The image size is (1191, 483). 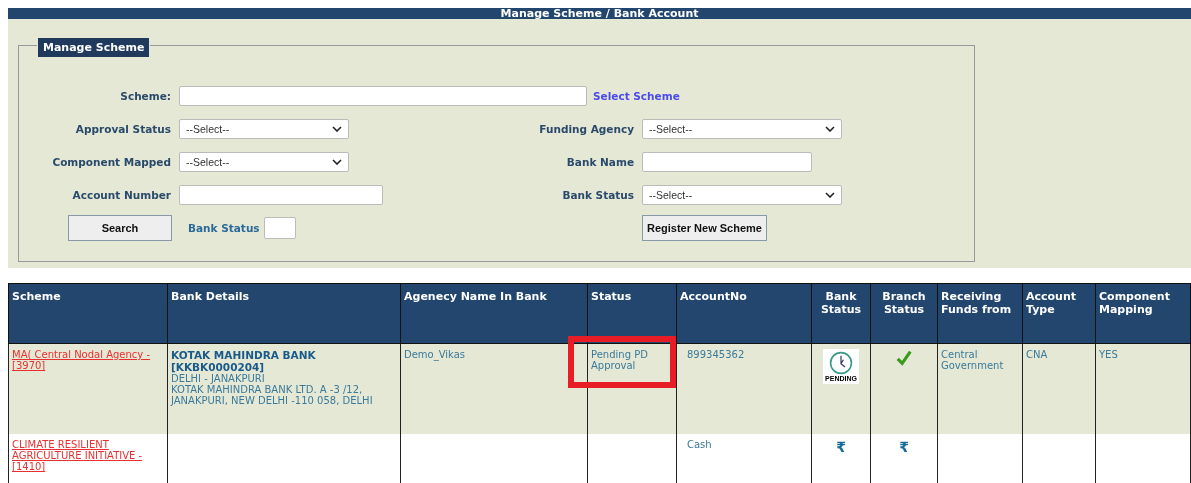 What do you see at coordinates (272, 389) in the screenshot?
I see `bank-address: DELHI - JANAKPURI KOTAK MAHINDRA BANK LTD. A -3 /12, JANAKPURI, NEW DELHI -110 058, DELHI` at bounding box center [272, 389].